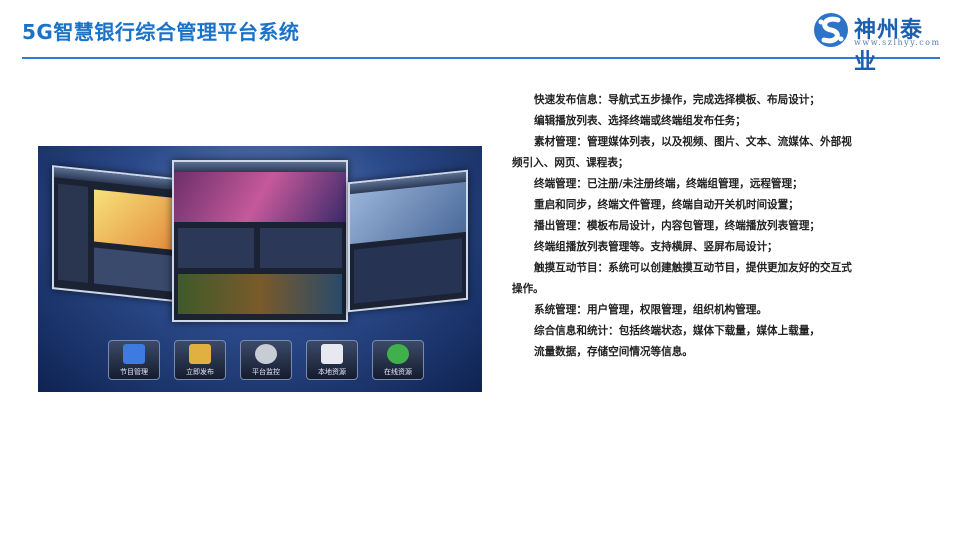  Describe the element at coordinates (200, 354) in the screenshot. I see `publish-icon` at that location.